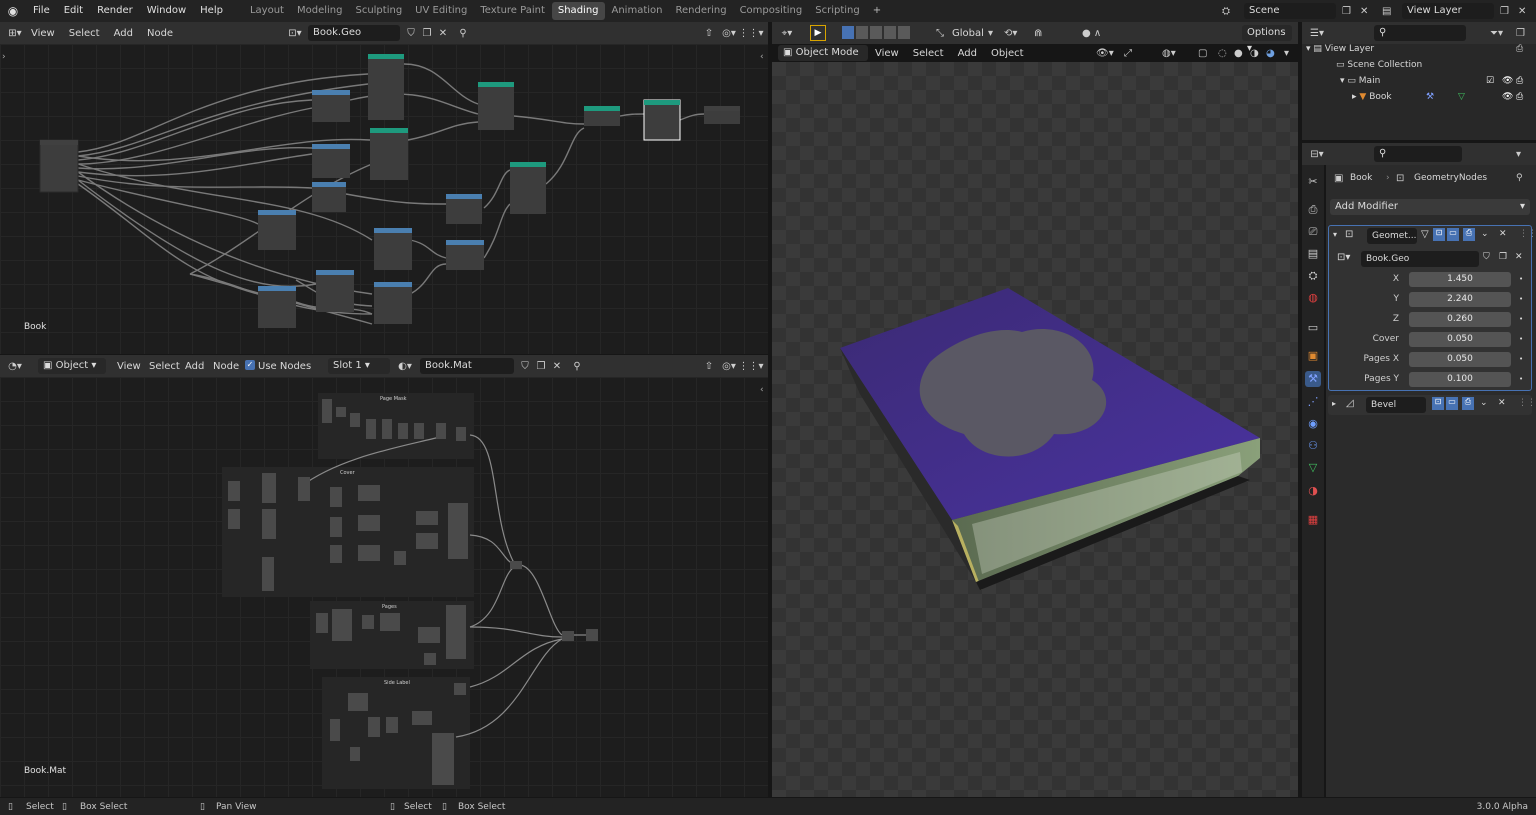  I want to click on mod1-viewport-icon: ▭, so click(1453, 234).